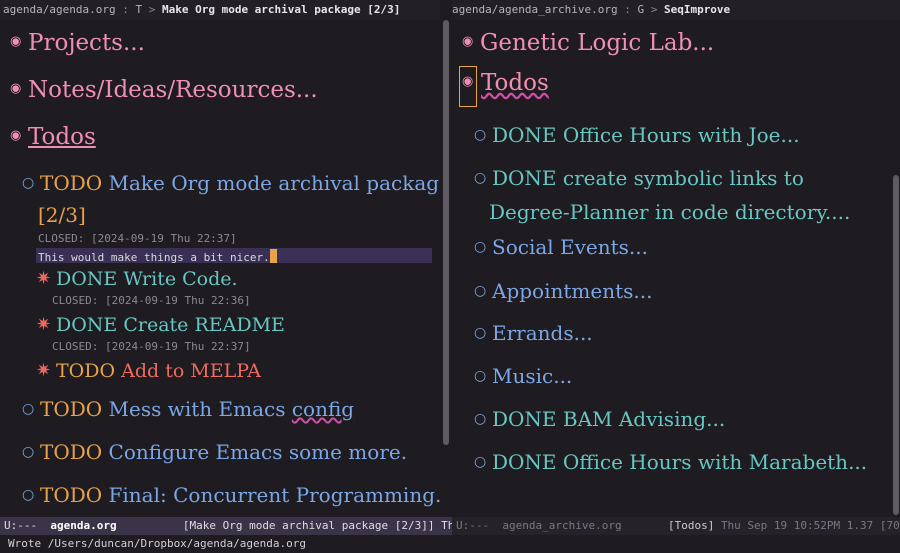 The image size is (900, 553). I want to click on right-scrollbar-thumb, so click(896, 345).